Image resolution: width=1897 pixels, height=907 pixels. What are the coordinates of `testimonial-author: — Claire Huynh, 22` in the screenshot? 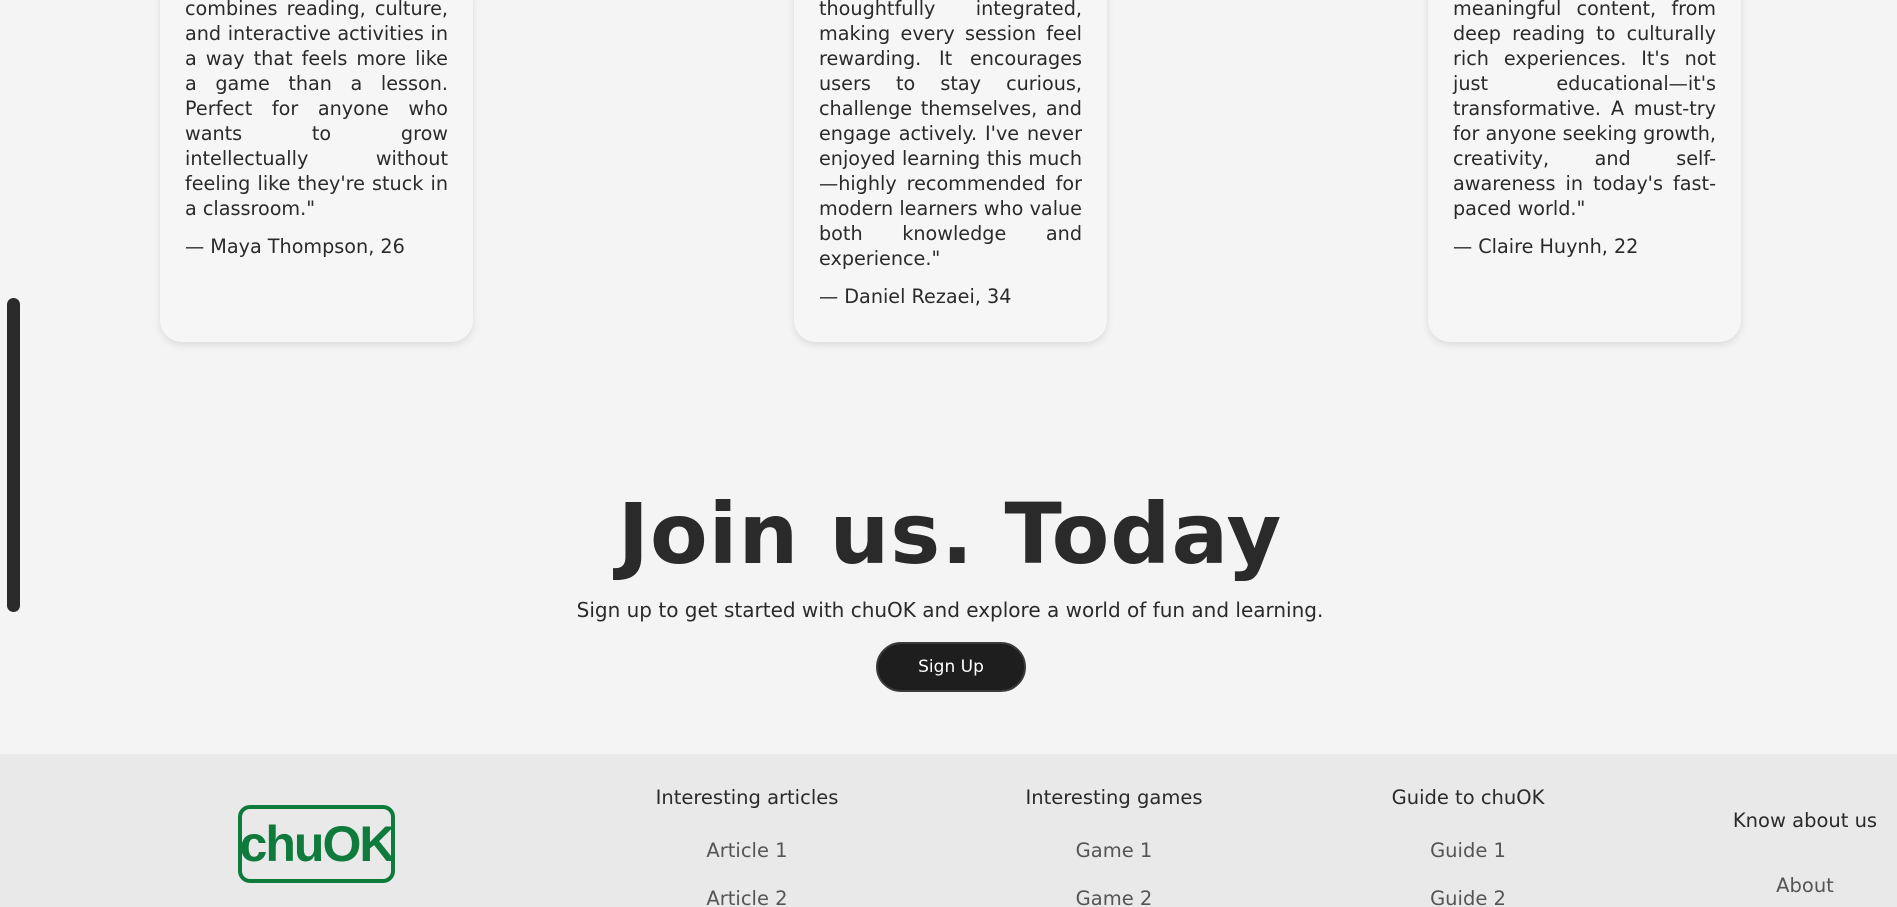 It's located at (1546, 246).